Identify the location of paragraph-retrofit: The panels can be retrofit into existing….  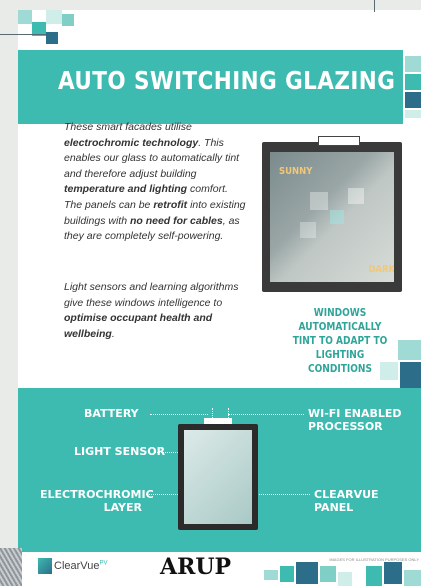
(159, 221).